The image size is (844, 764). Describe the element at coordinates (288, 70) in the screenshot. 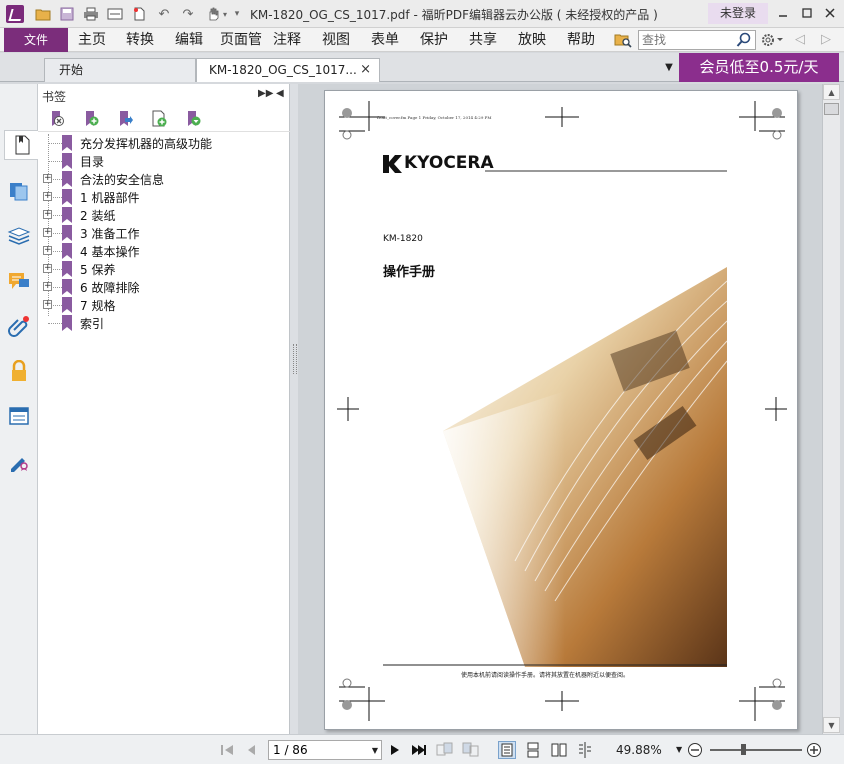

I see `tab-document: KM-1820_OG_CS_1017... ×` at that location.